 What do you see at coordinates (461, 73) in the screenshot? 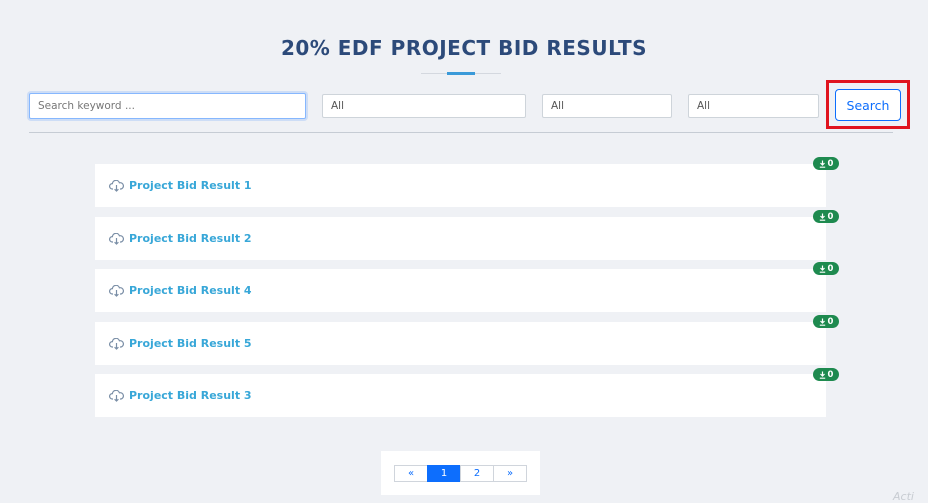
I see `title-accent-bar` at bounding box center [461, 73].